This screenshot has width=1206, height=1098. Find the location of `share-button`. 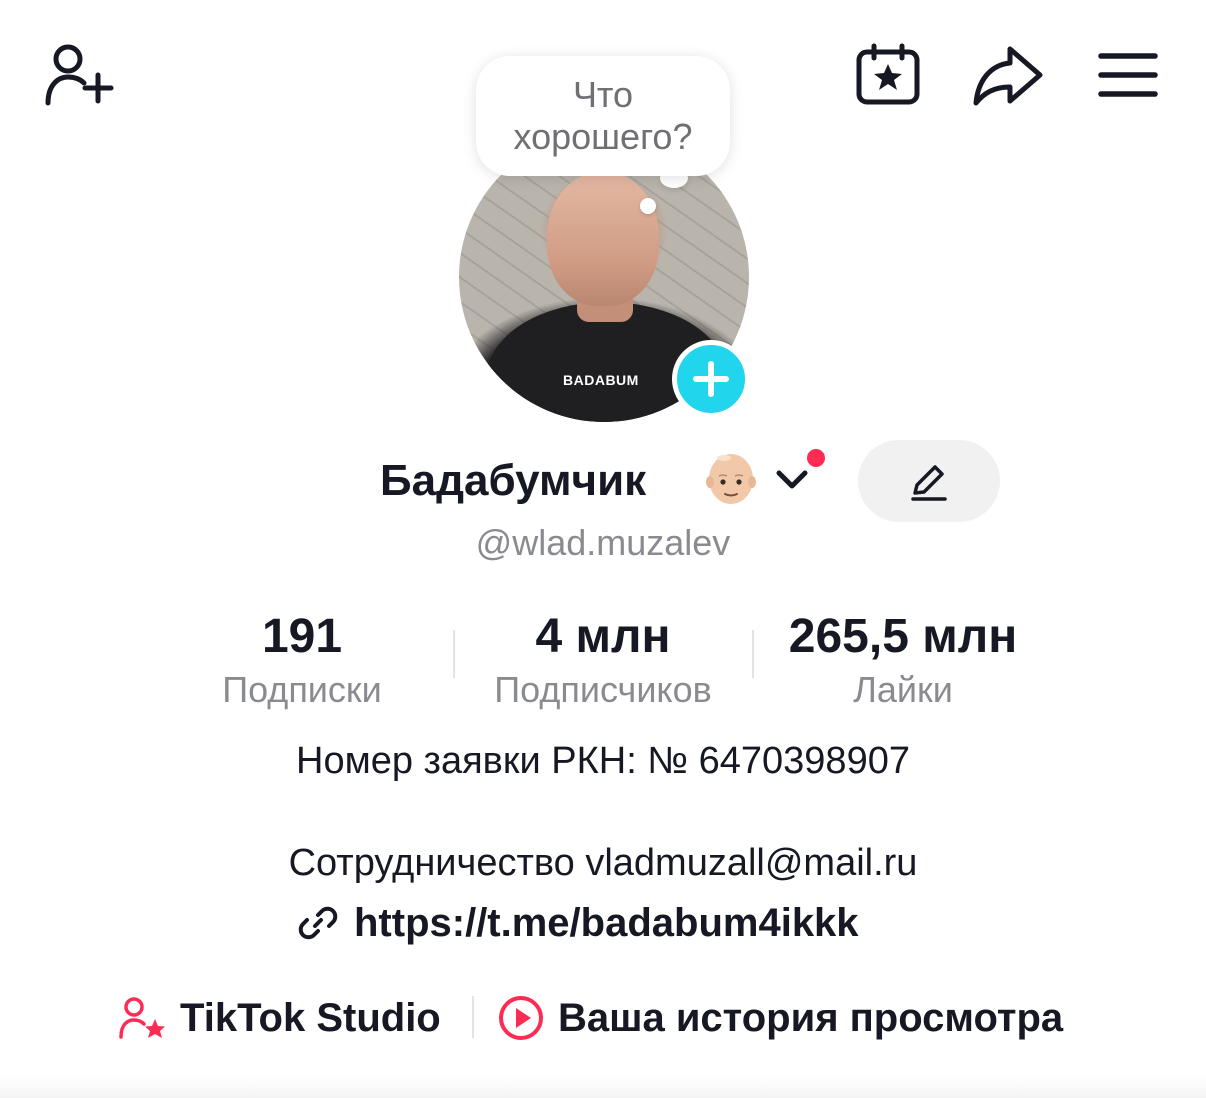

share-button is located at coordinates (1007, 75).